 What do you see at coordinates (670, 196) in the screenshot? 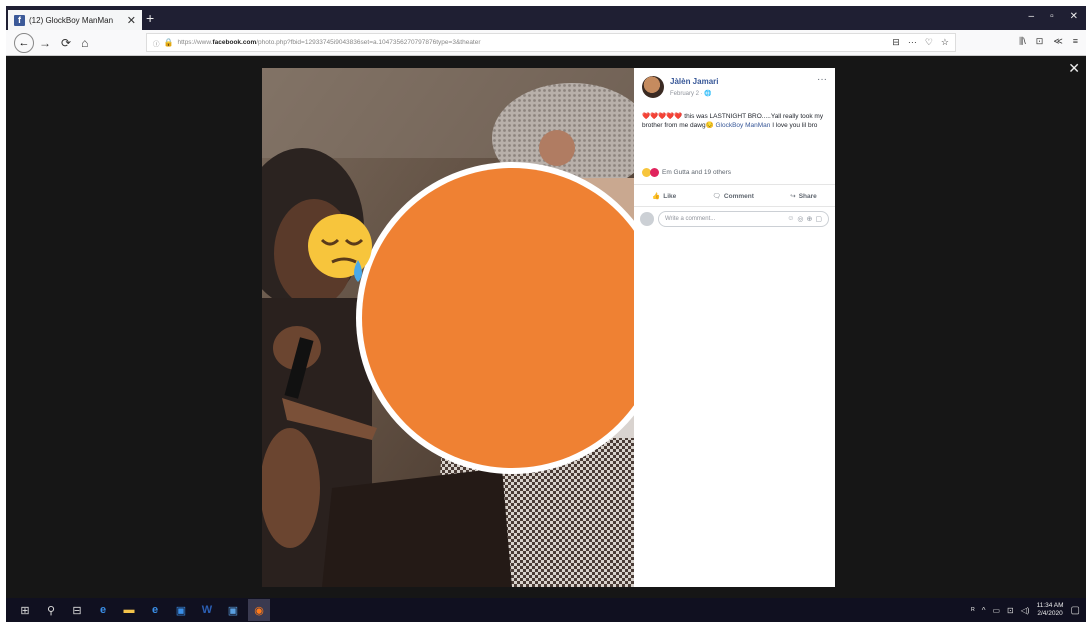
I see `like-label: Like` at bounding box center [670, 196].